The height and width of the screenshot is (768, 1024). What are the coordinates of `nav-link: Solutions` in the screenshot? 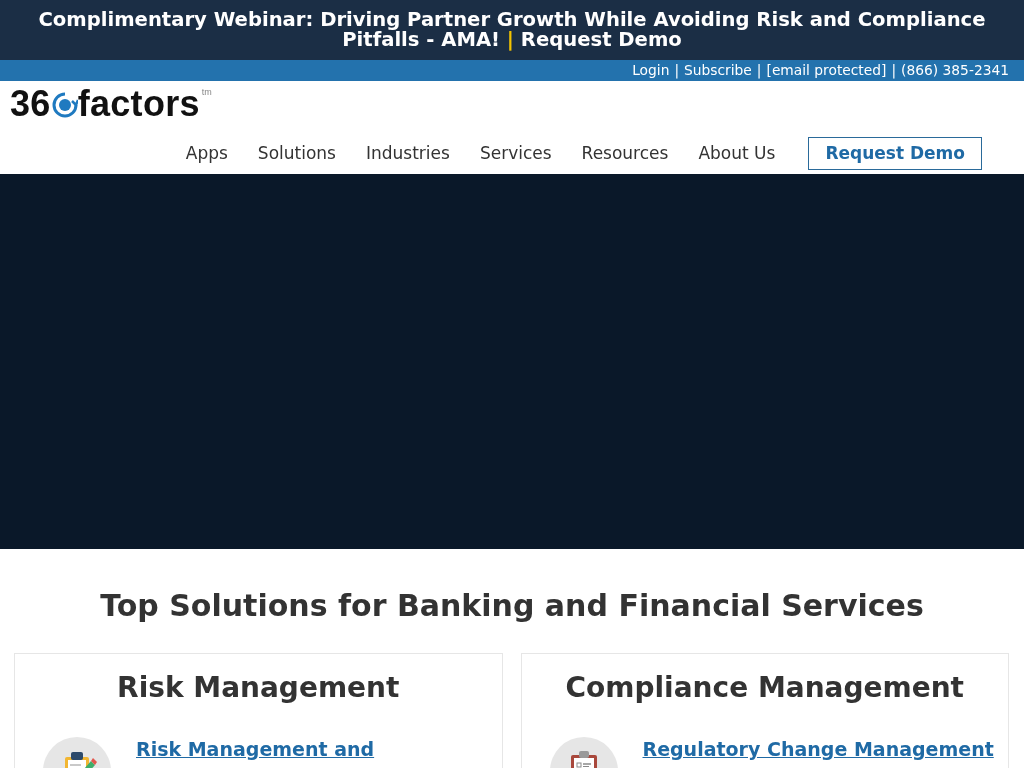 It's located at (296, 153).